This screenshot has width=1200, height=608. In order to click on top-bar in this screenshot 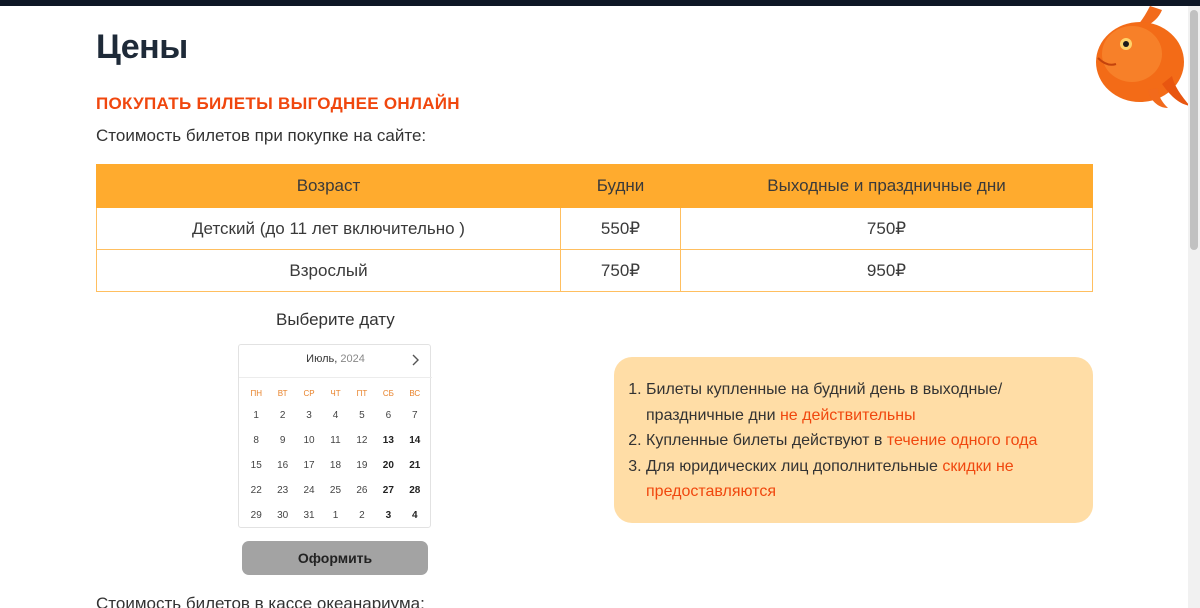, I will do `click(600, 3)`.